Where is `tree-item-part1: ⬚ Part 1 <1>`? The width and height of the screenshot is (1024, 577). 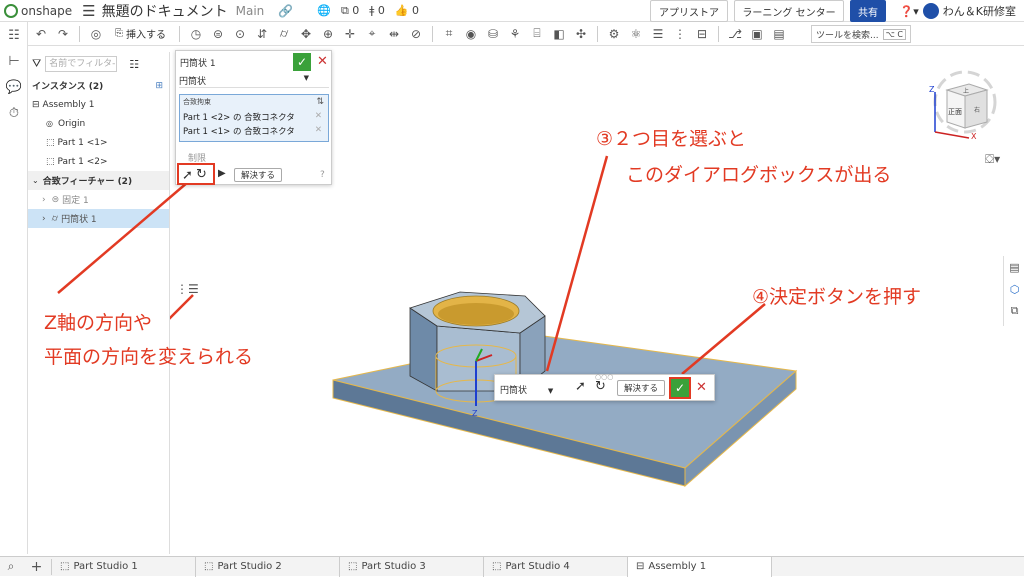 tree-item-part1: ⬚ Part 1 <1> is located at coordinates (98, 142).